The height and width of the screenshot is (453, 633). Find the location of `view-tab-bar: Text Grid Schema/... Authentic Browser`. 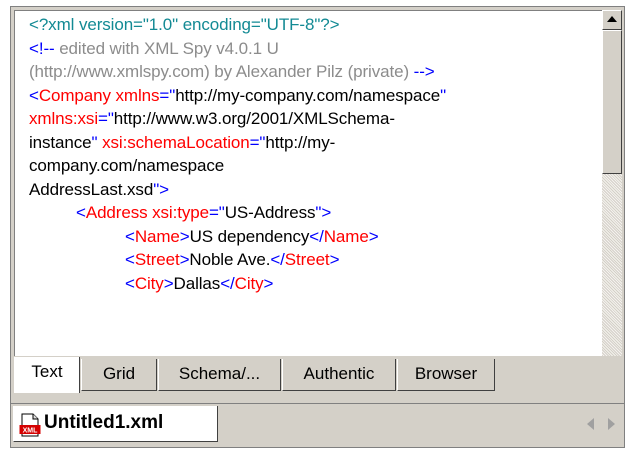

view-tab-bar: Text Grid Schema/... Authentic Browser is located at coordinates (314, 376).